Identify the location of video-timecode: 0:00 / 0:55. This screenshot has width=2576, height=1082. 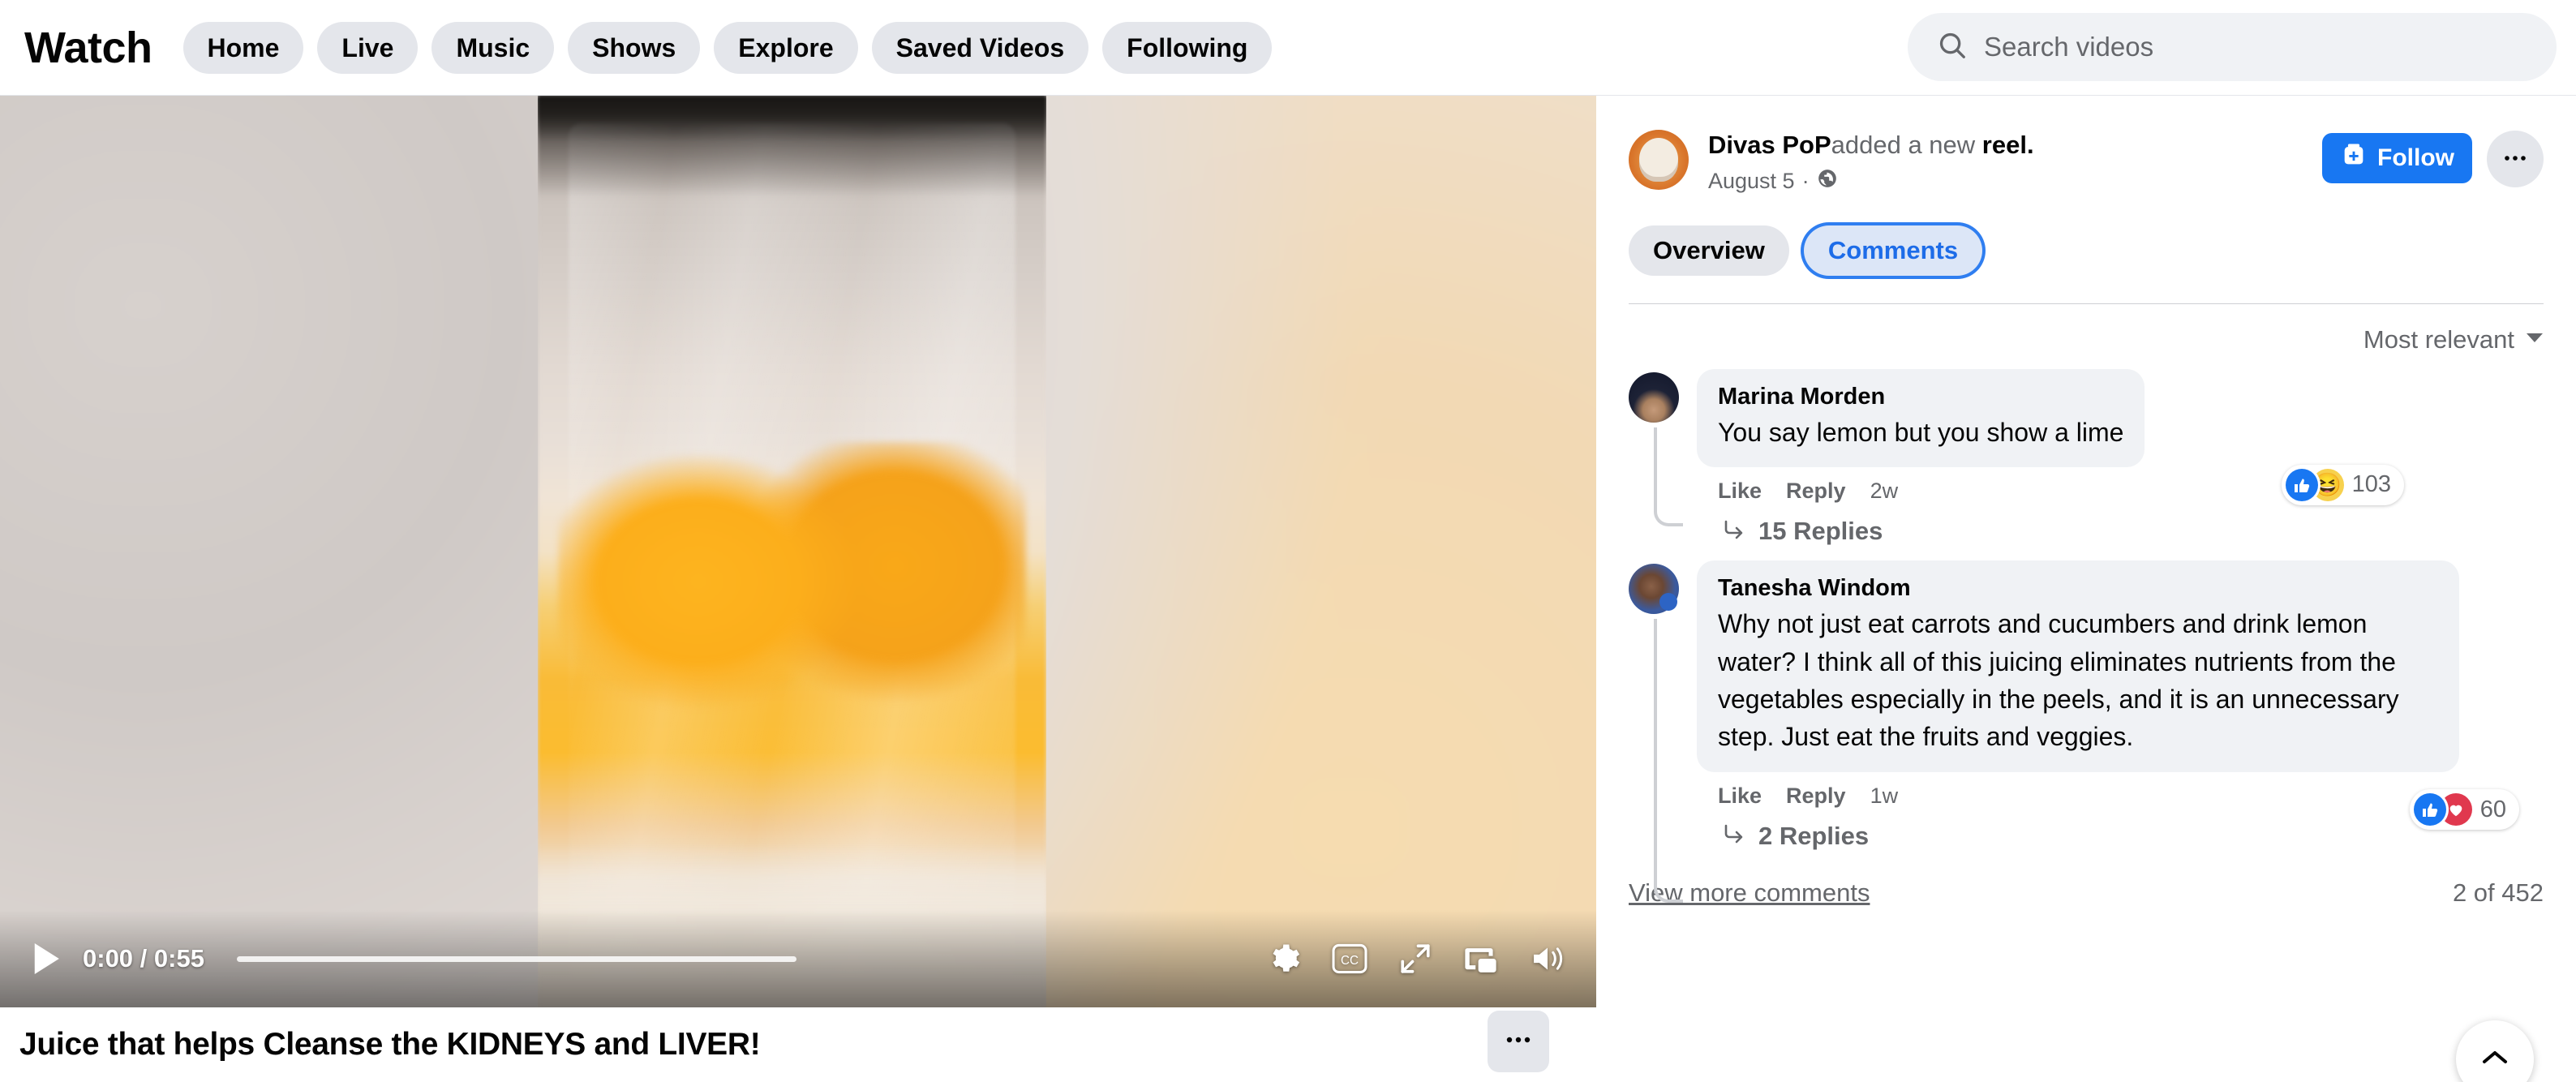
(143, 958).